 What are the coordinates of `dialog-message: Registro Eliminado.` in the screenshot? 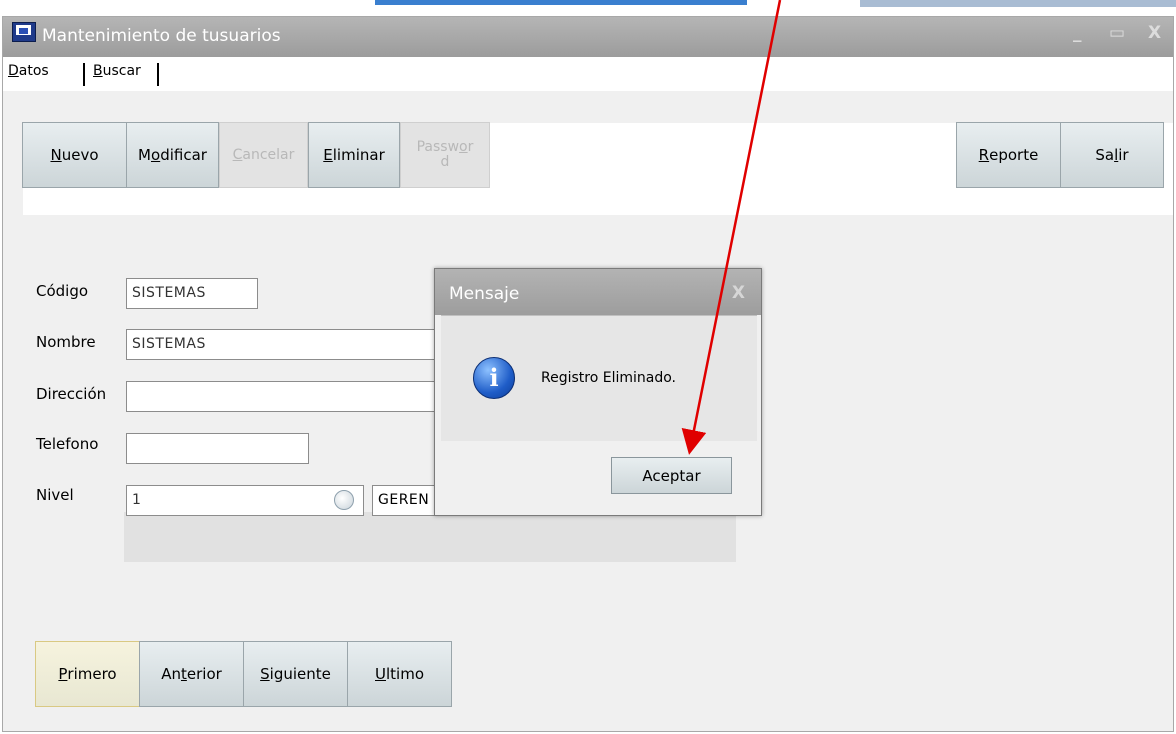 It's located at (608, 378).